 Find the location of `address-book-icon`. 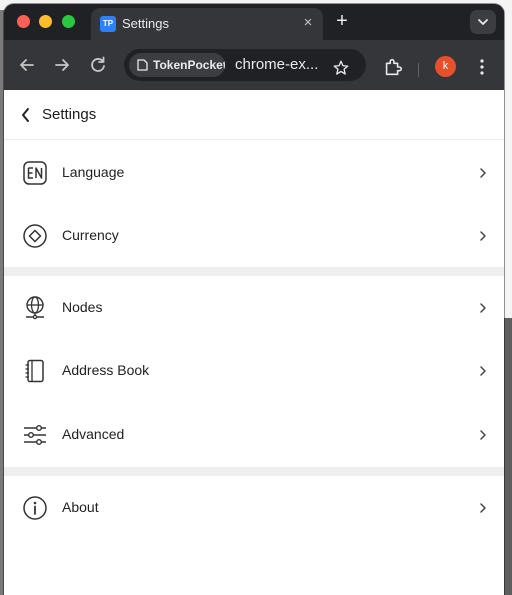

address-book-icon is located at coordinates (34, 371).